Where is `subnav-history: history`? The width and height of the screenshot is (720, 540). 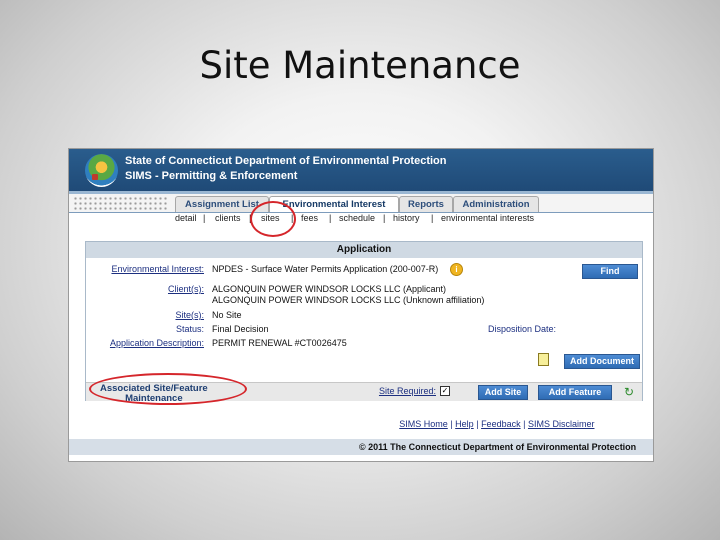 subnav-history: history is located at coordinates (406, 218).